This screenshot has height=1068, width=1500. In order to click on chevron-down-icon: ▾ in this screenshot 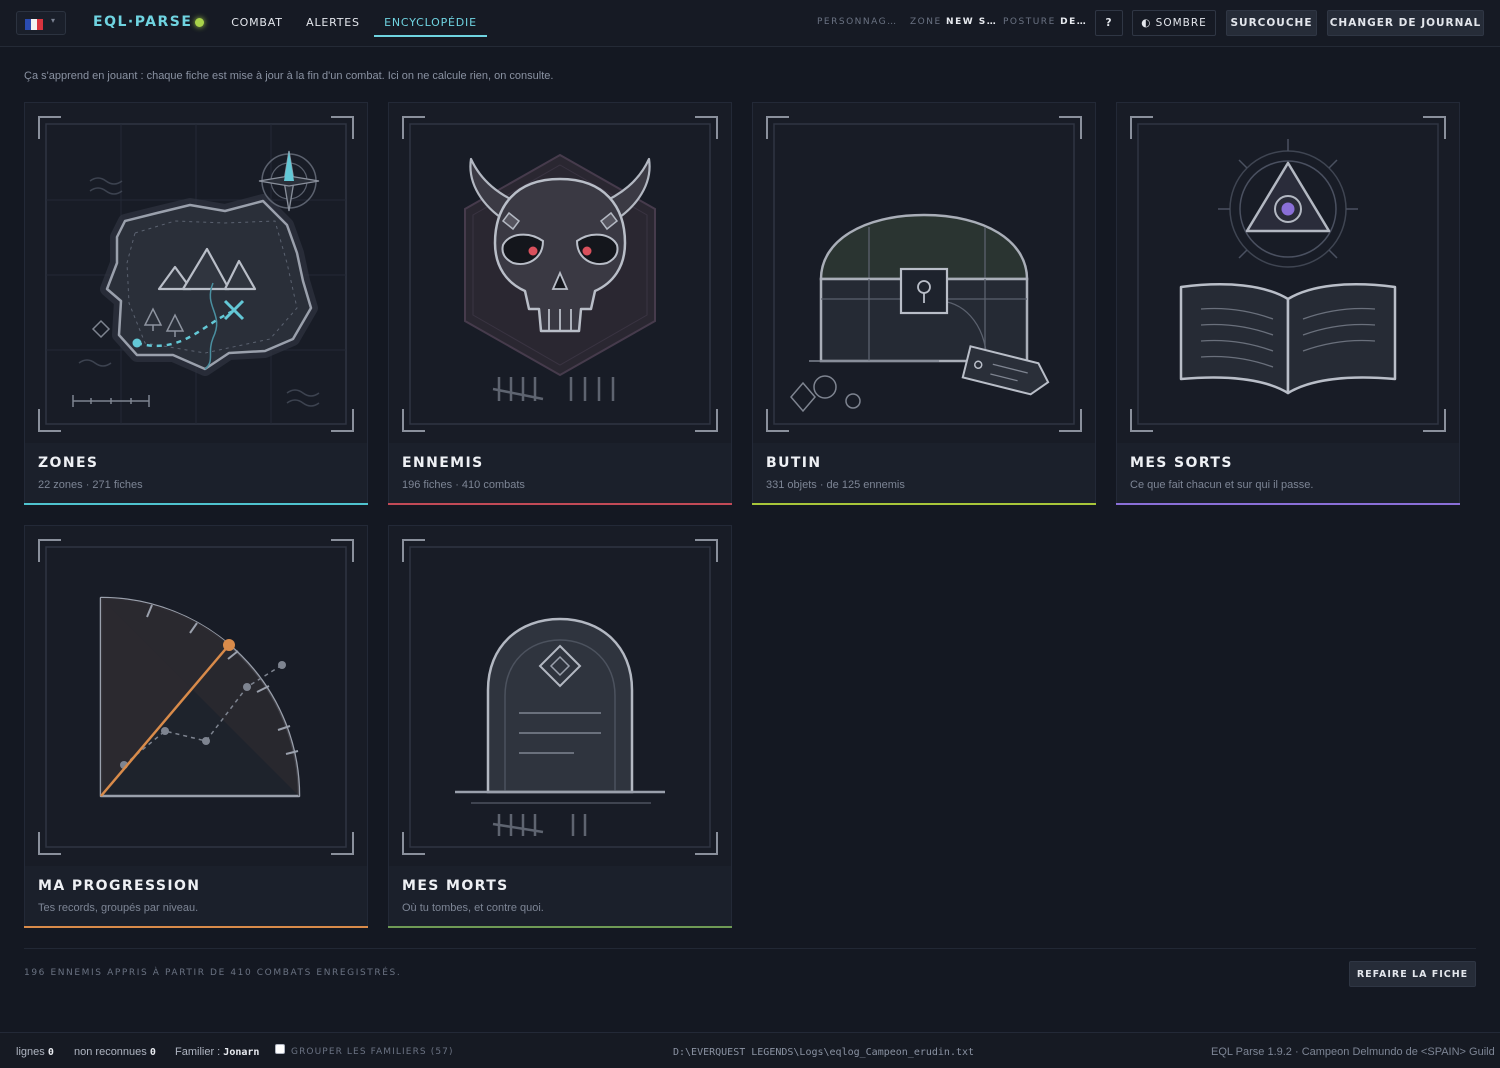, I will do `click(53, 20)`.